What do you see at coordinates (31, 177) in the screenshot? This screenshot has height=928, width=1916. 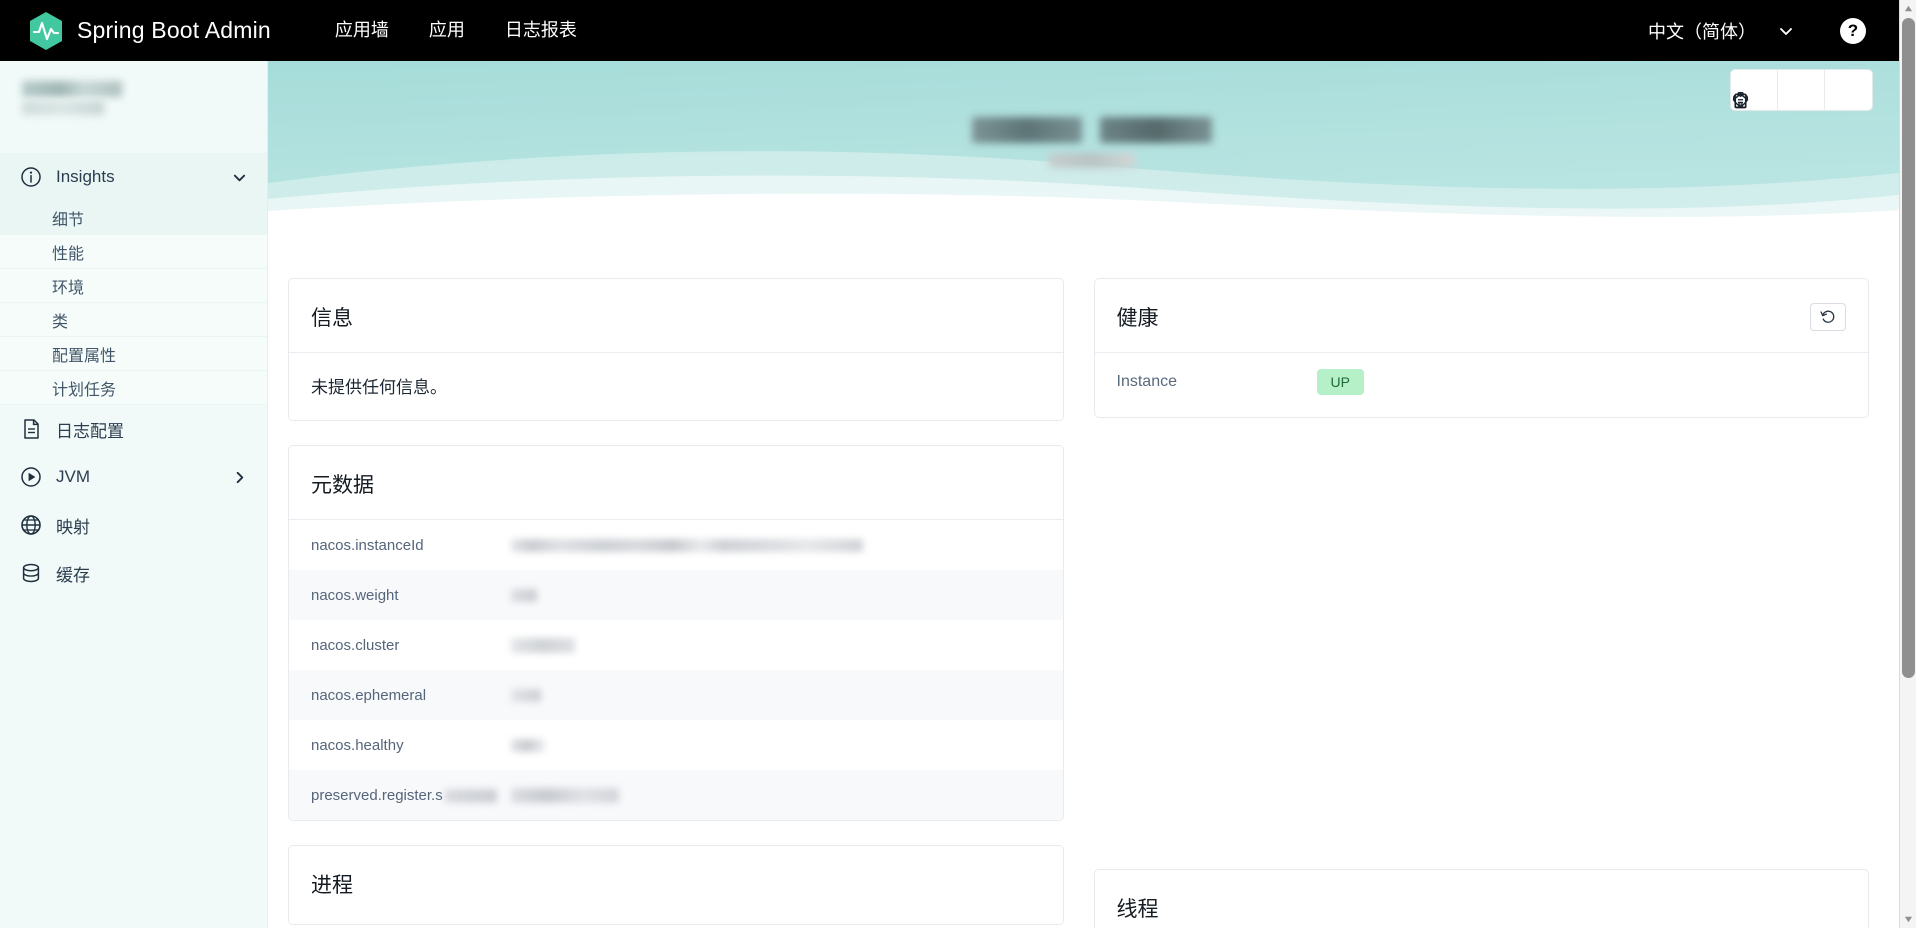 I see `info-circle-icon` at bounding box center [31, 177].